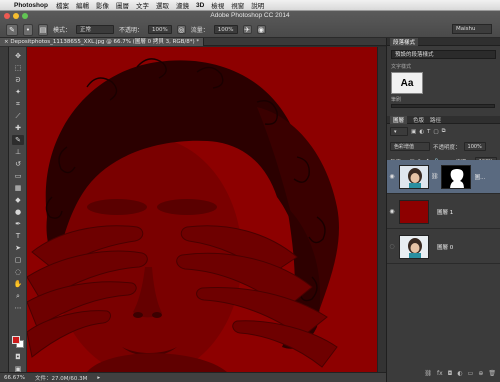  I want to click on file-info: 文件：27.0M/60.3M, so click(61, 378).